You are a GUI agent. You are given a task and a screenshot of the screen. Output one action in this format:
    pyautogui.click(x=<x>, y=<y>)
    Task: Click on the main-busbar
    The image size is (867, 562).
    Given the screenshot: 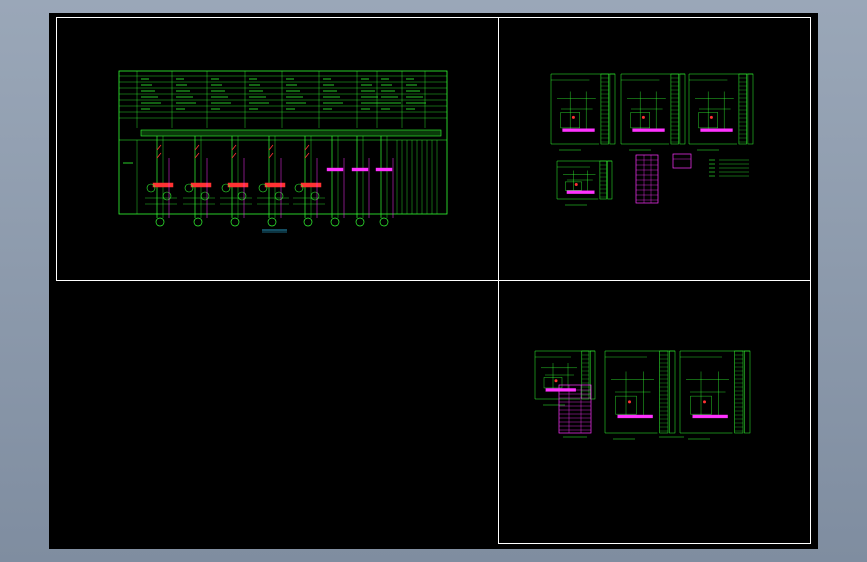 What is the action you would take?
    pyautogui.click(x=291, y=133)
    